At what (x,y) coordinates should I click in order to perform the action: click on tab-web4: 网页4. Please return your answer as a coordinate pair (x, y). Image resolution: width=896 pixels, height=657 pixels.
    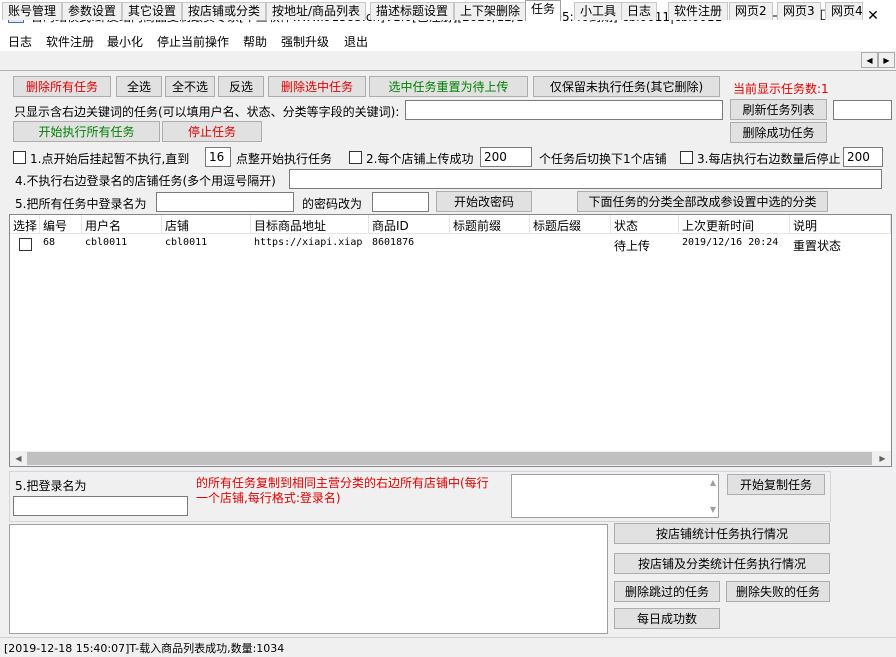
    Looking at the image, I should click on (844, 11).